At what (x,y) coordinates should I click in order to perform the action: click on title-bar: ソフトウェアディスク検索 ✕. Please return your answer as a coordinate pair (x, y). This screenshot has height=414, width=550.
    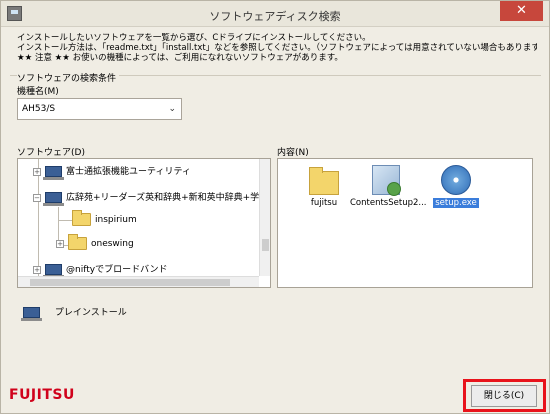
    Looking at the image, I should click on (275, 14).